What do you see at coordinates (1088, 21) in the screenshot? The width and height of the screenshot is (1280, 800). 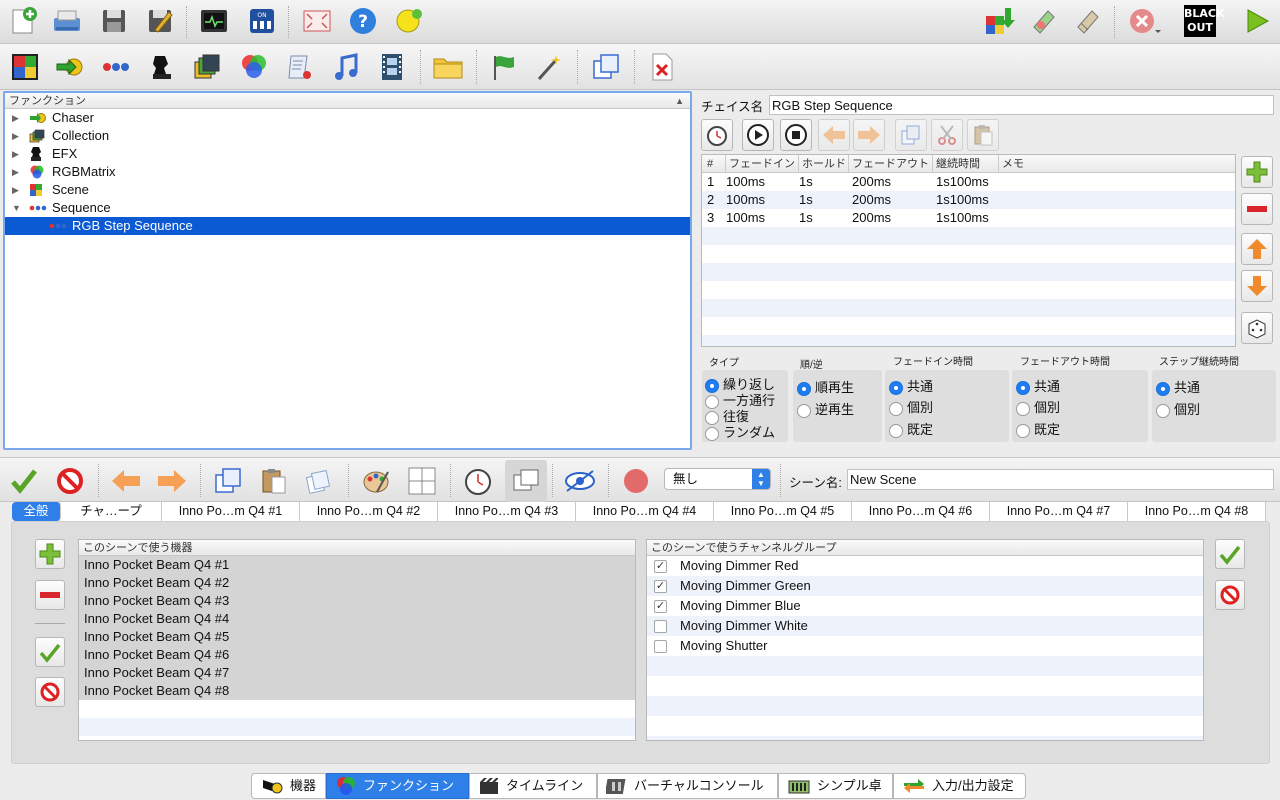 I see `edit-pencil-icon` at bounding box center [1088, 21].